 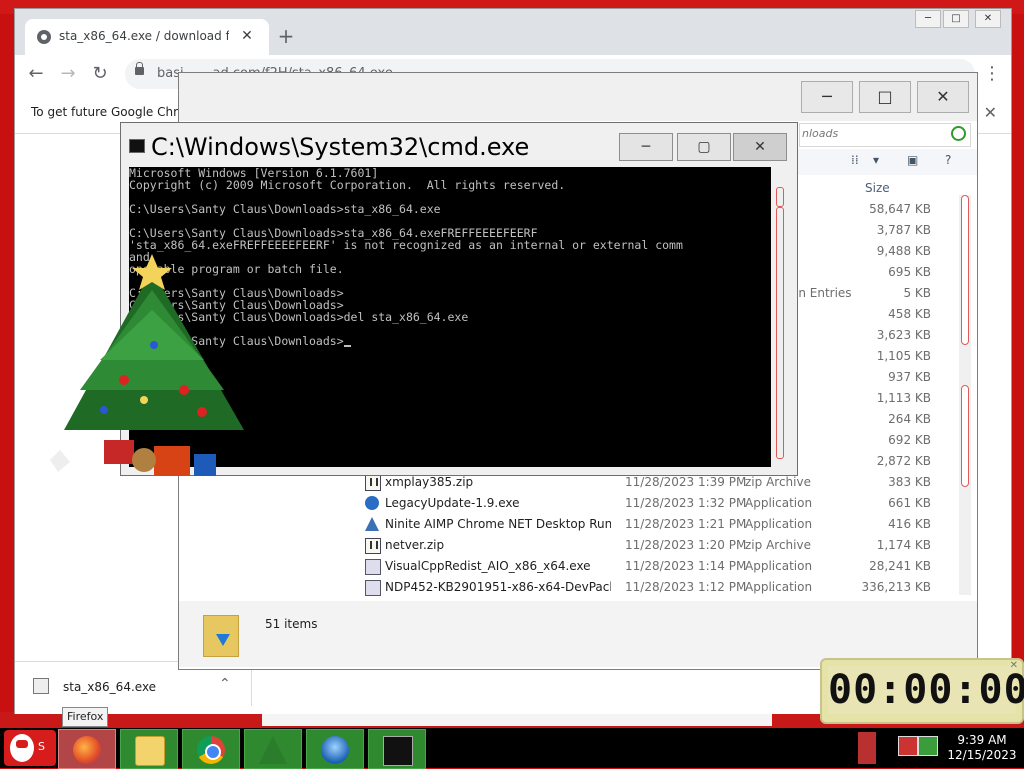 I want to click on cmd-title: C:\Windows\System32\cmd.exe, so click(x=340, y=147).